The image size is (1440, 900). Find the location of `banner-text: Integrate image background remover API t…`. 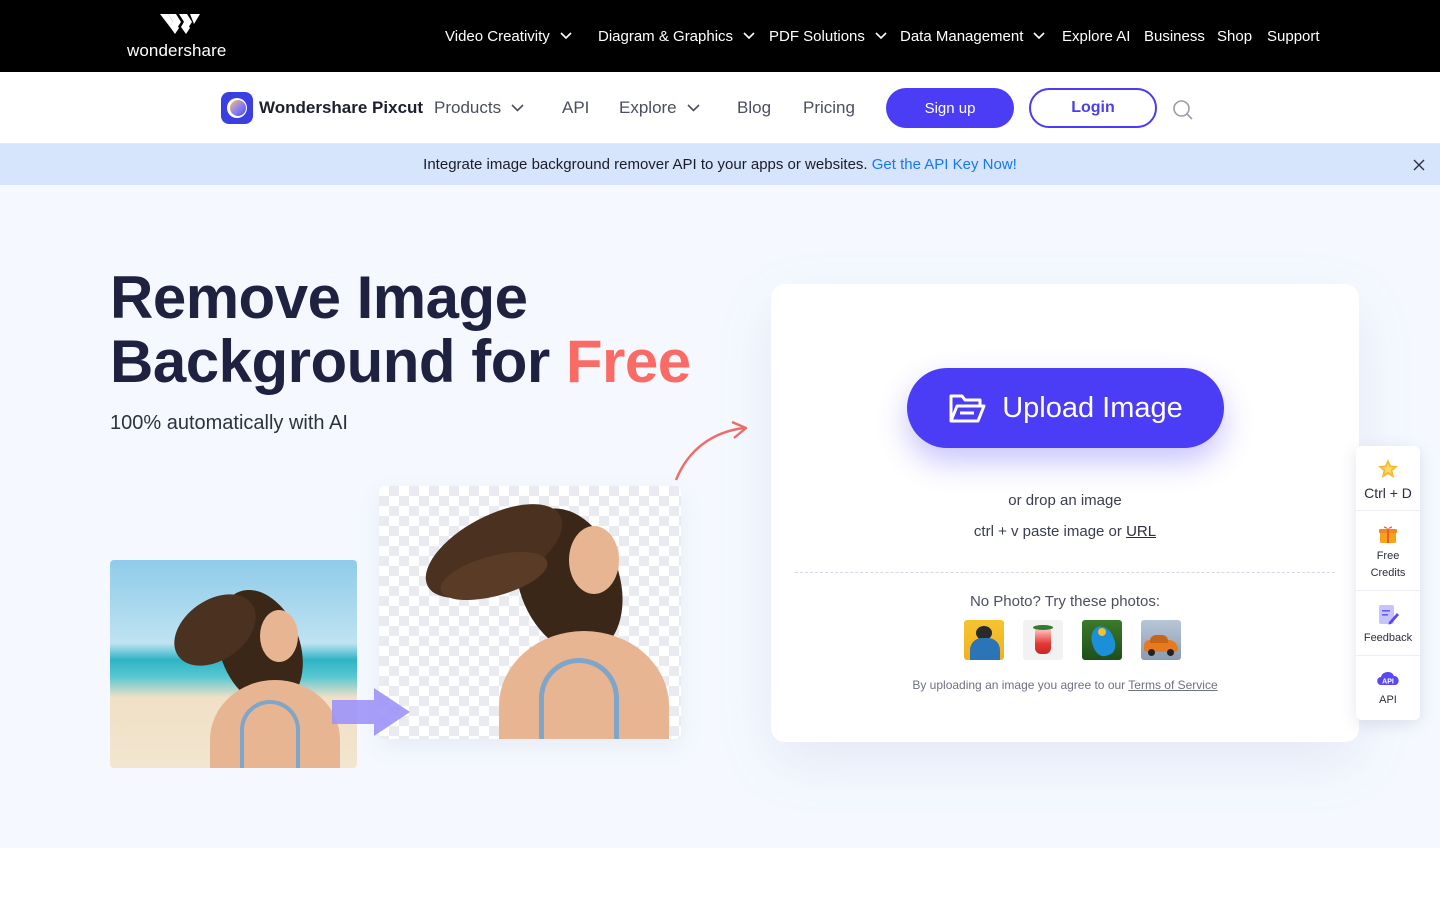

banner-text: Integrate image background remover API t… is located at coordinates (645, 164).